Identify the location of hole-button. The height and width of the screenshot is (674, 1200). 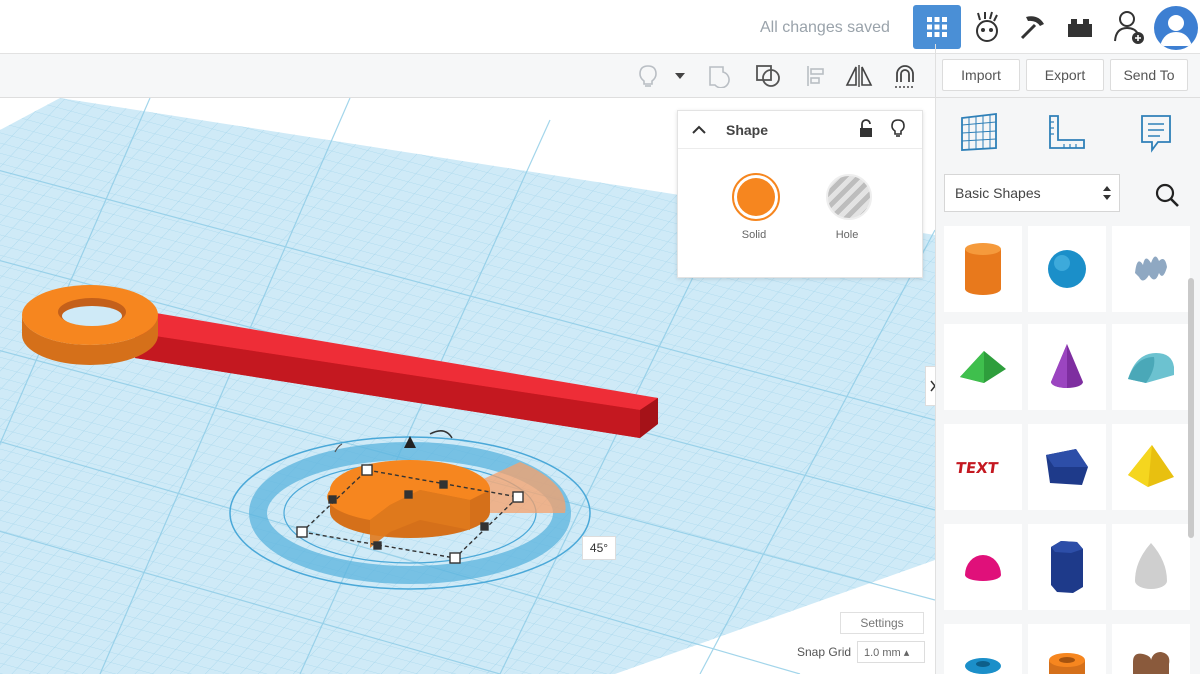
(849, 197).